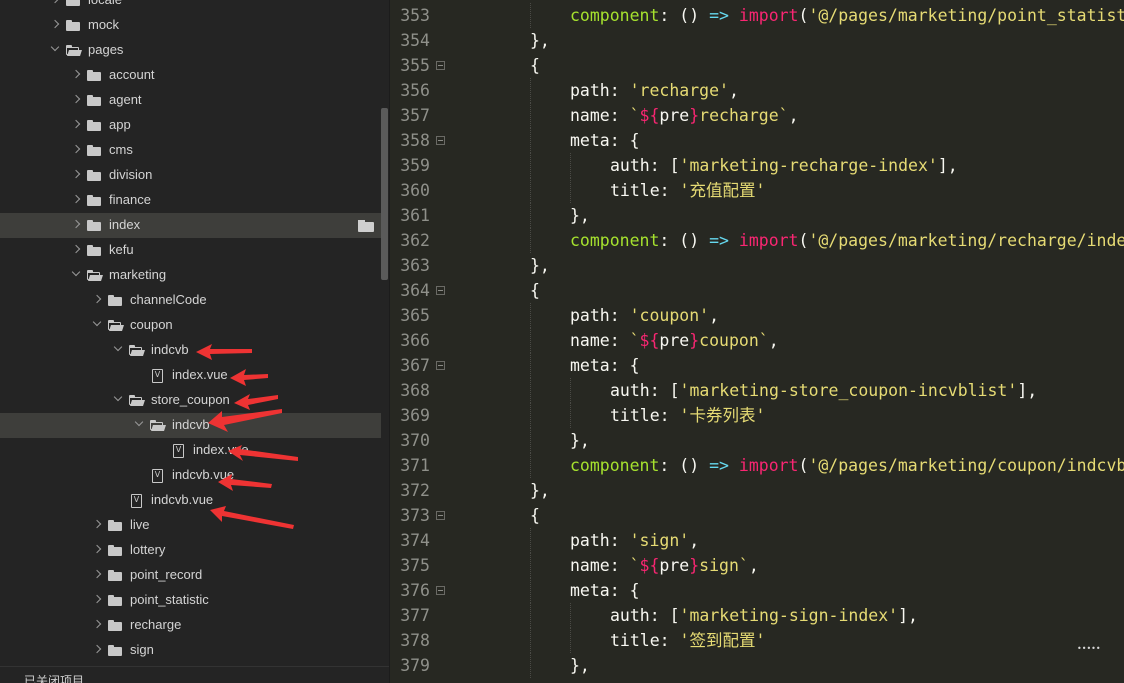  What do you see at coordinates (674, 565) in the screenshot?
I see `code-token: pre` at bounding box center [674, 565].